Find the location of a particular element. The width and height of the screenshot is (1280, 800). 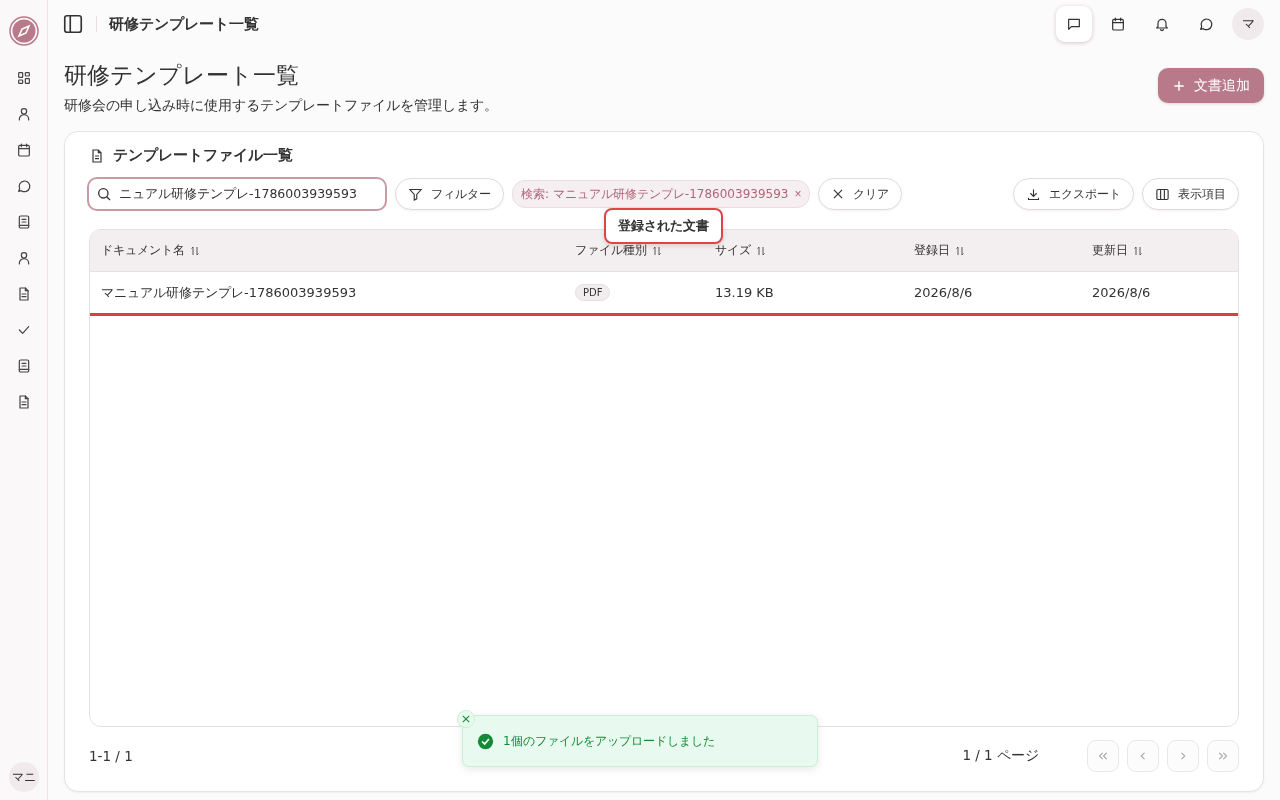

plus-icon is located at coordinates (1179, 85).